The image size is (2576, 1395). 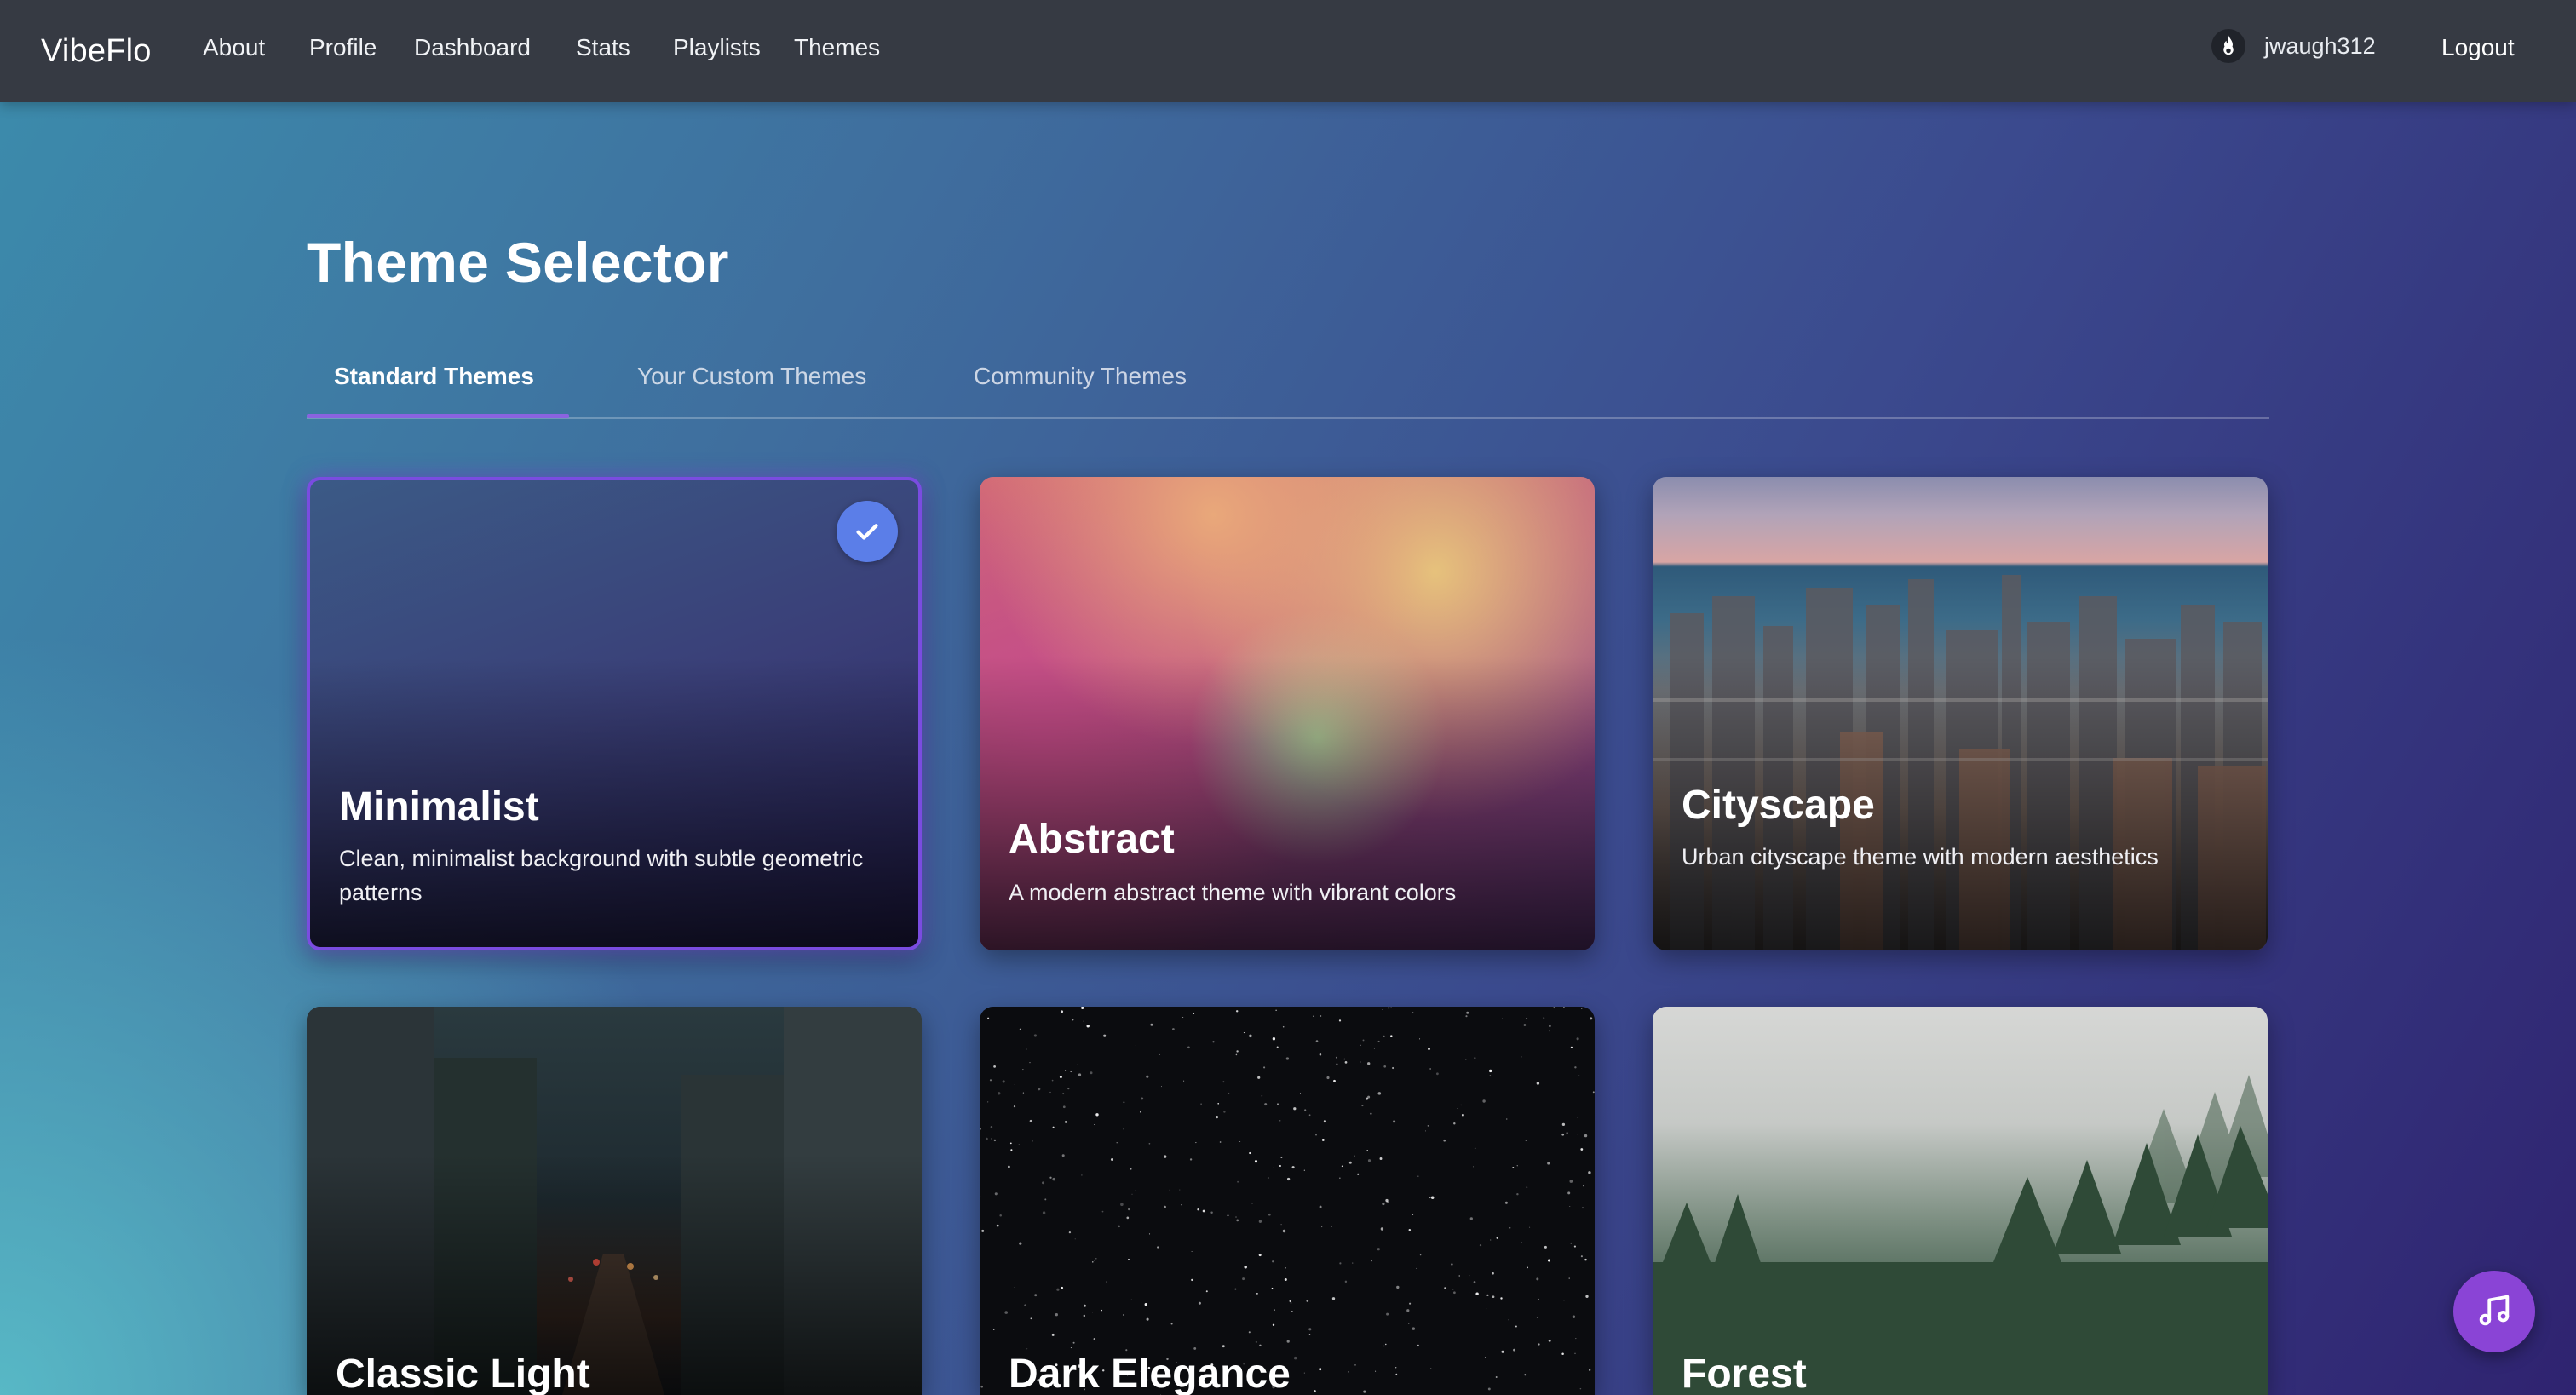 I want to click on theme-card-classic-light: Classic Light, so click(x=615, y=1201).